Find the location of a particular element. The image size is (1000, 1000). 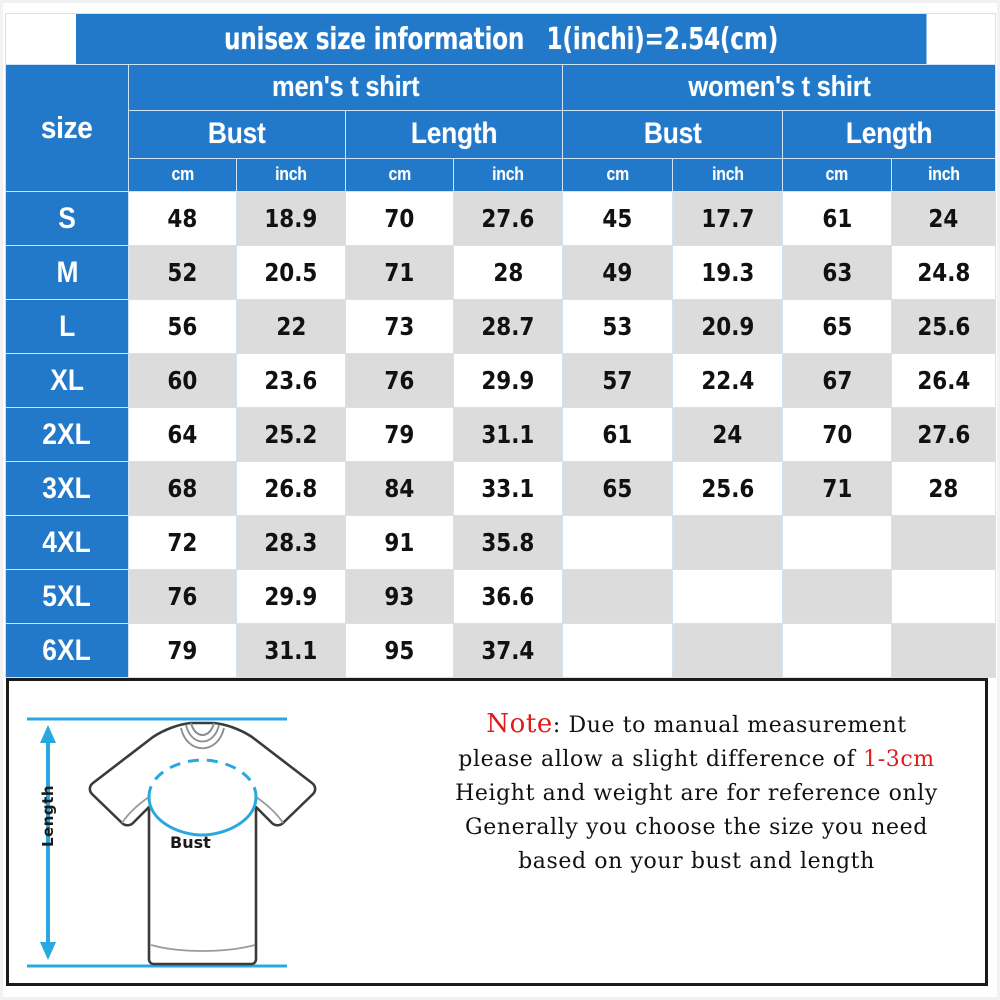

table-cell-value: 70 is located at coordinates (399, 218).